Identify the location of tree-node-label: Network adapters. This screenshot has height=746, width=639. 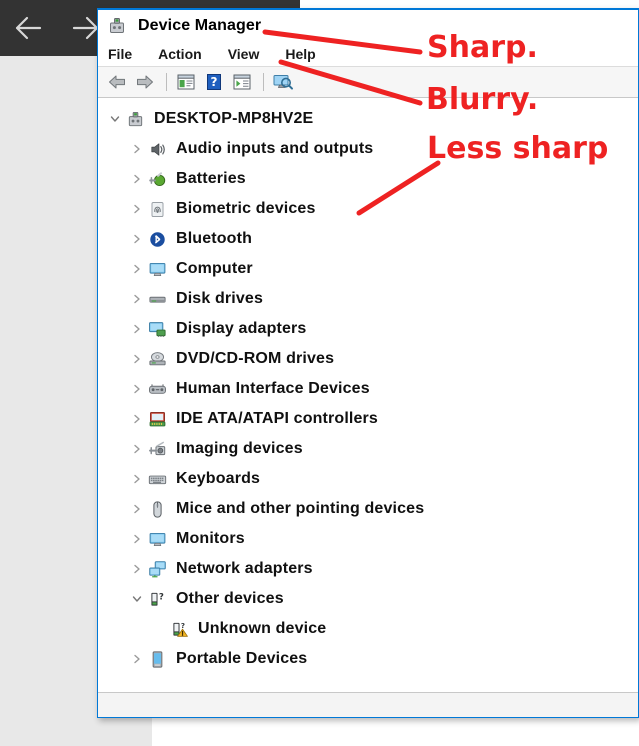
(244, 568).